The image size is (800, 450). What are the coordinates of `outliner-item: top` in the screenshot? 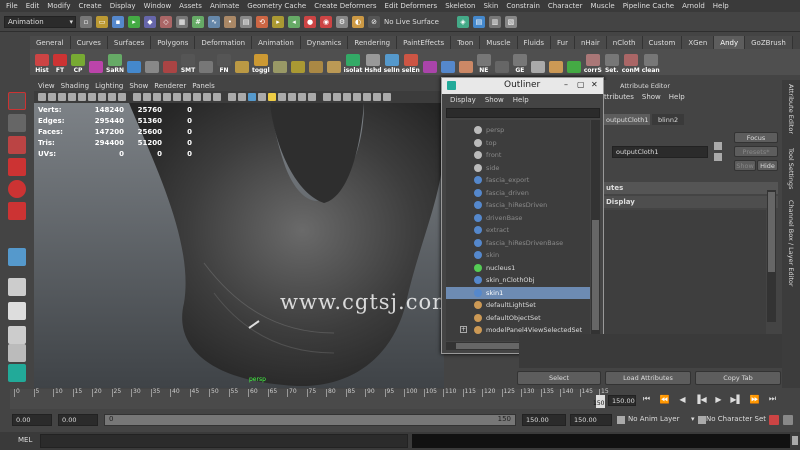 It's located at (518, 143).